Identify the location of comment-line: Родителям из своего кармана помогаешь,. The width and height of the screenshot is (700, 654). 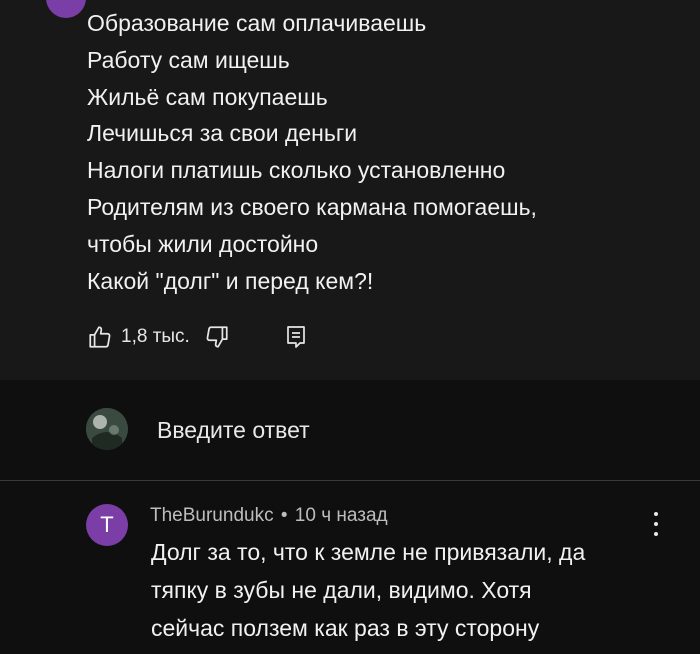
(312, 206).